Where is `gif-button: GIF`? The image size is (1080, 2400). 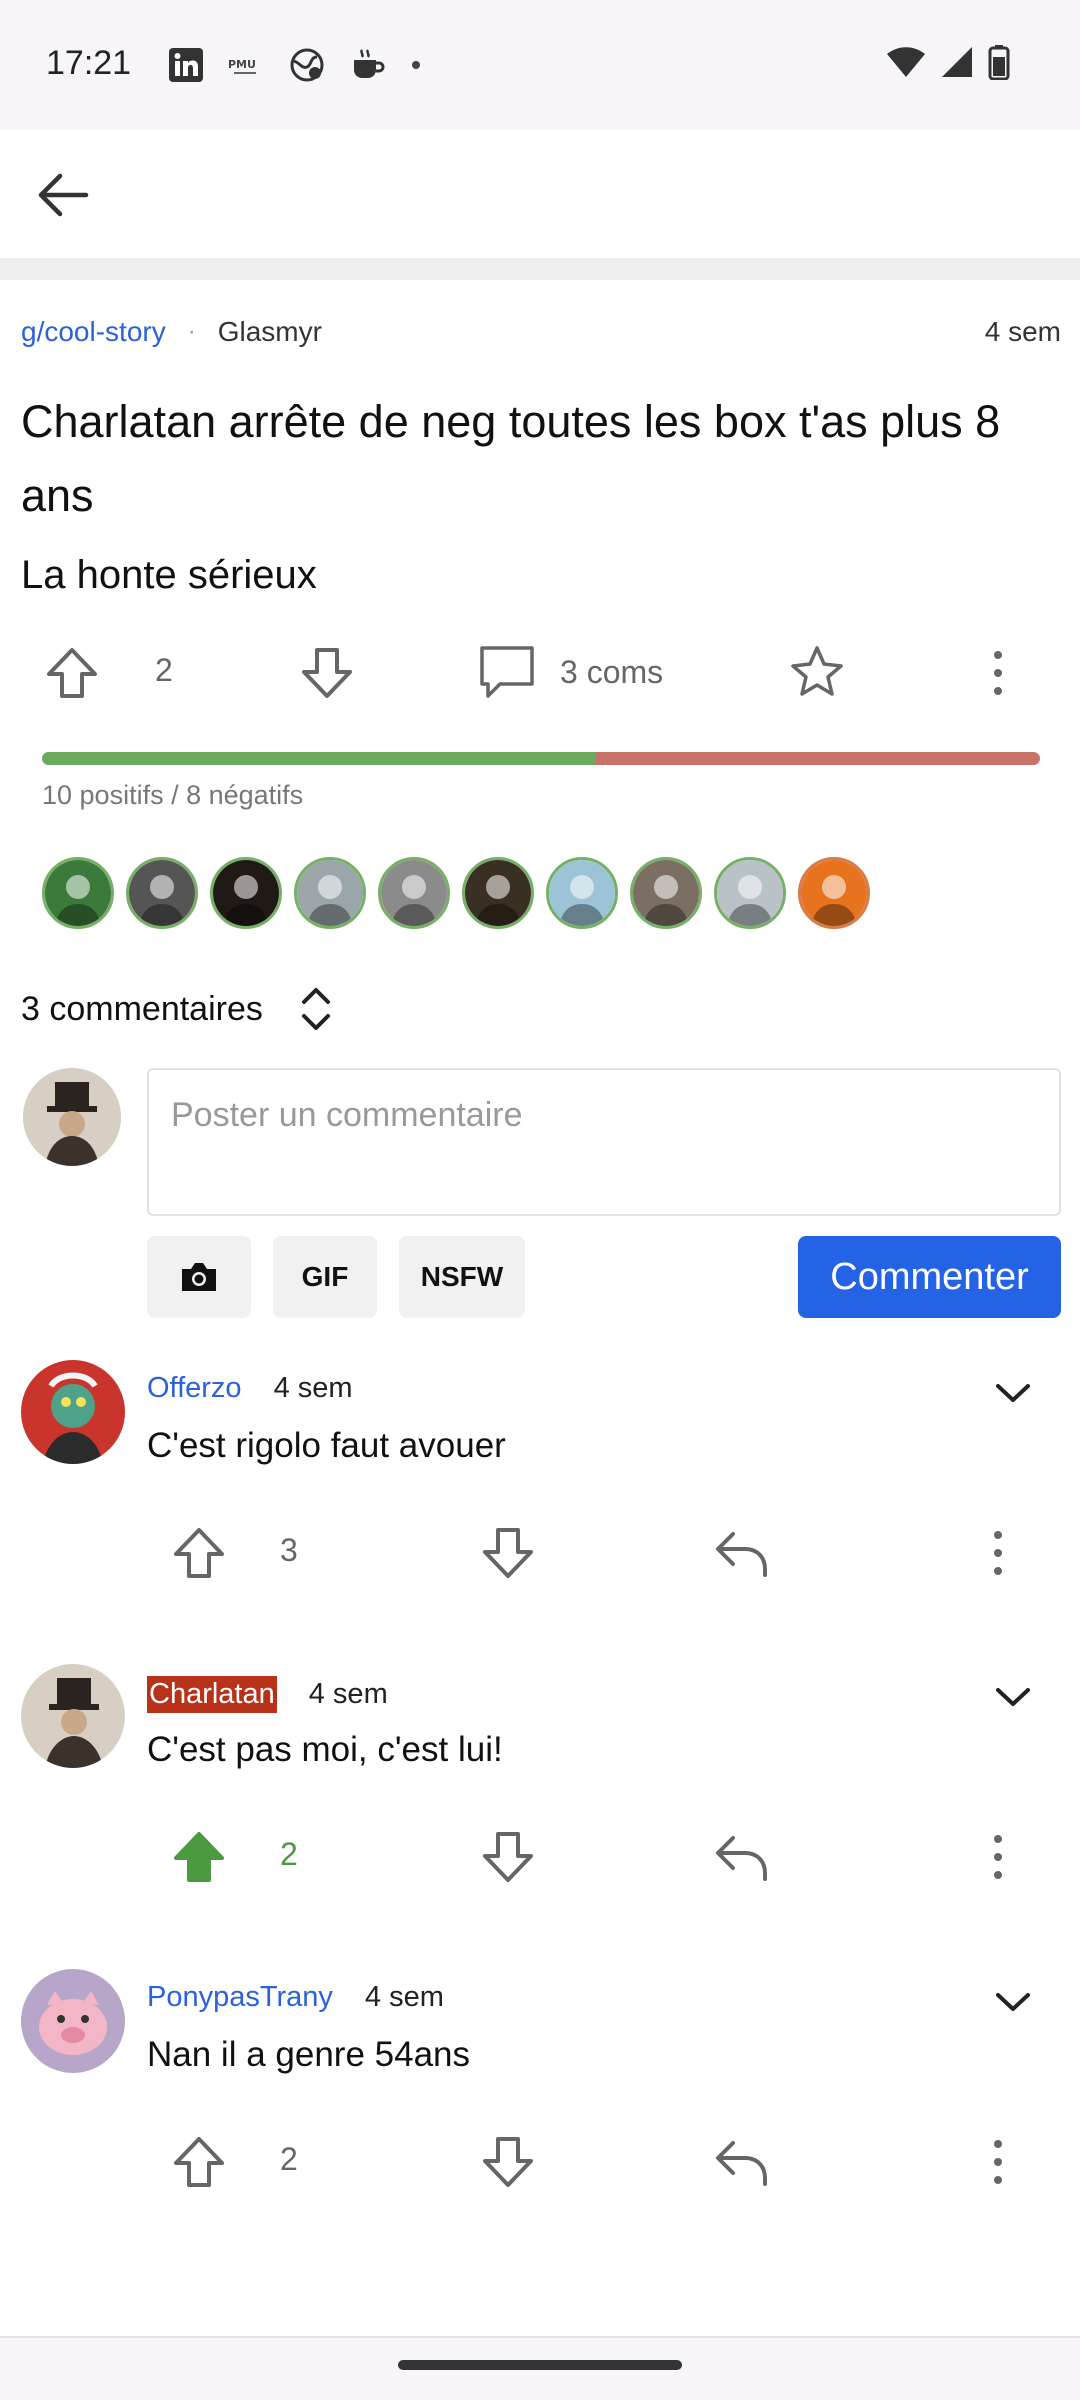 gif-button: GIF is located at coordinates (325, 1277).